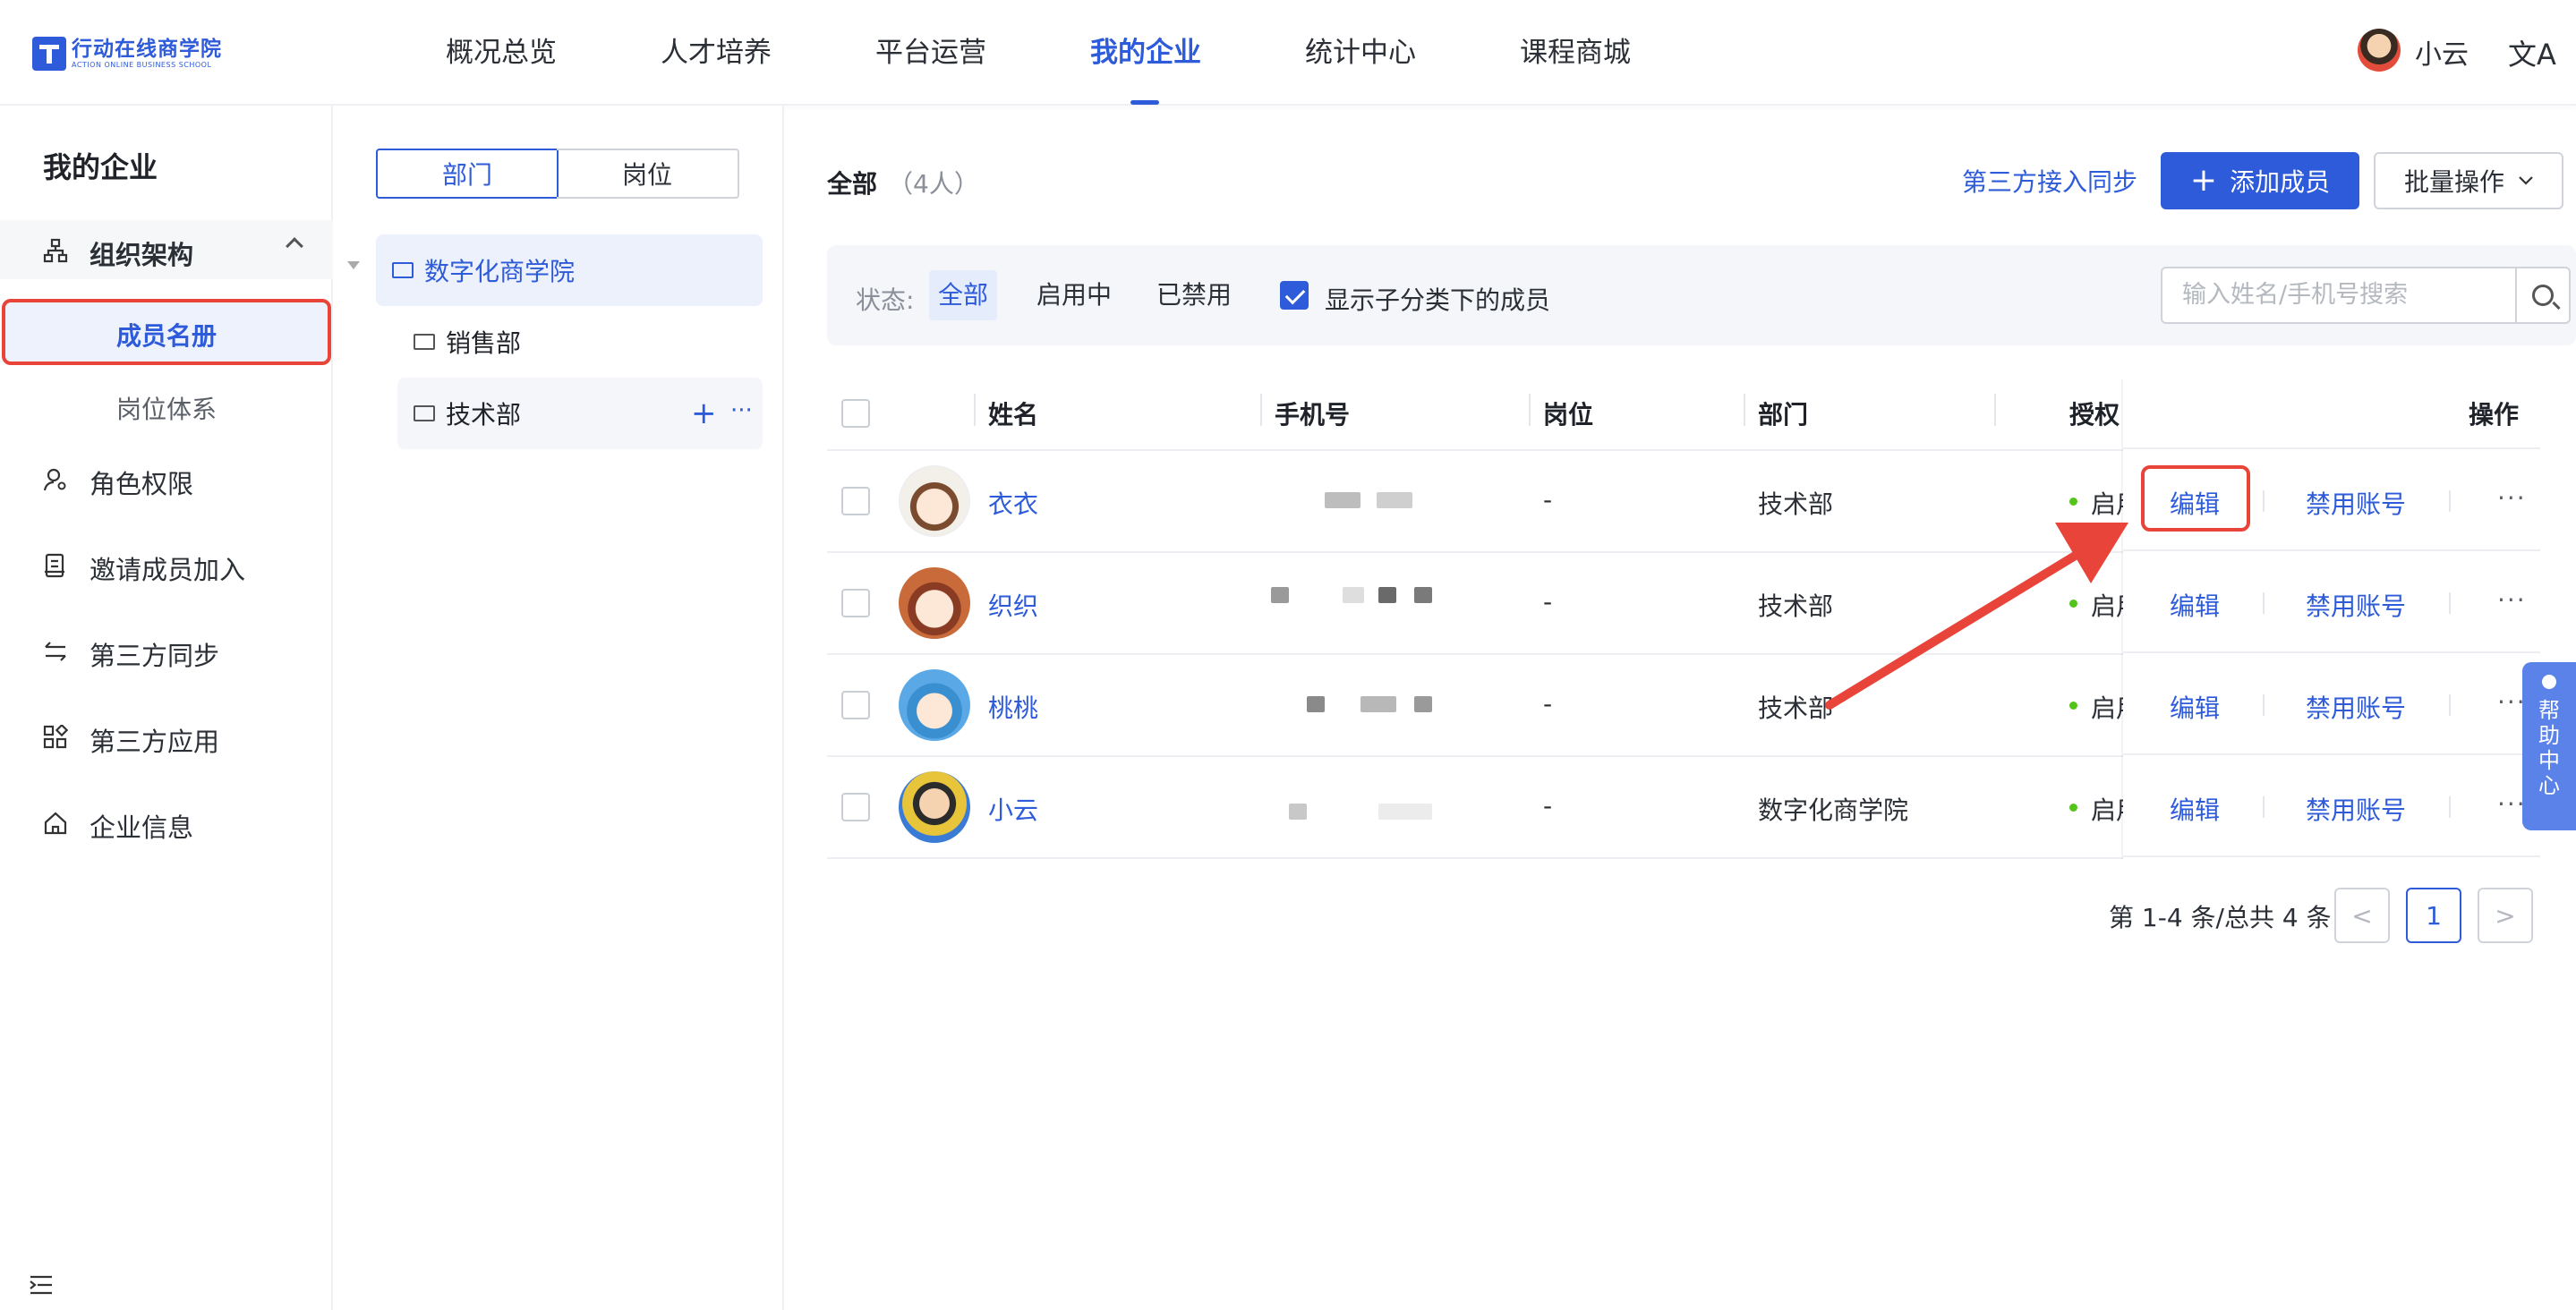 The image size is (2576, 1310). Describe the element at coordinates (500, 271) in the screenshot. I see `tree-node-label: 数字化商学院` at that location.